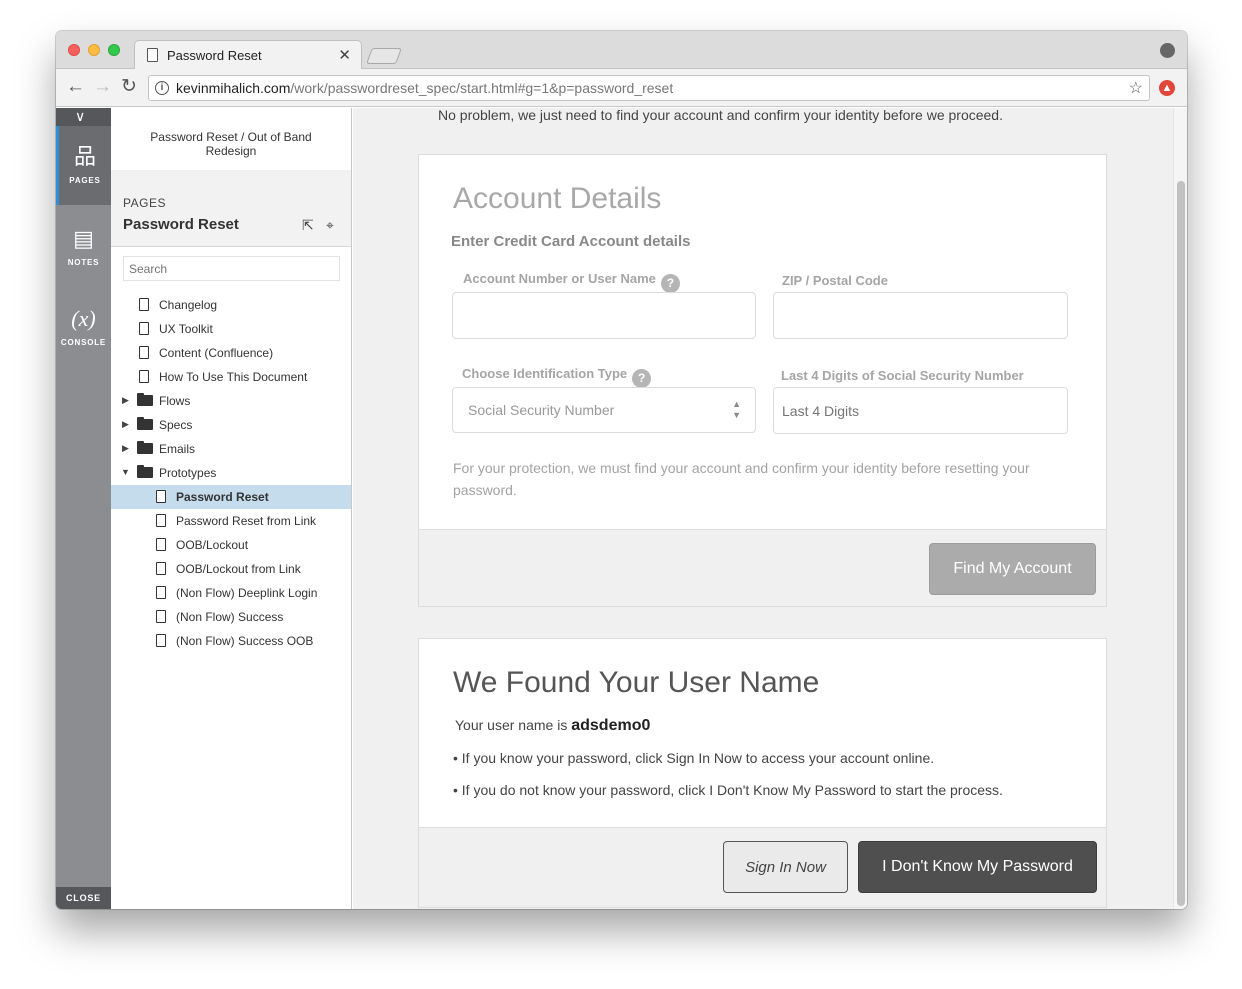 This screenshot has height=989, width=1242. What do you see at coordinates (231, 268) in the screenshot?
I see `search-input` at bounding box center [231, 268].